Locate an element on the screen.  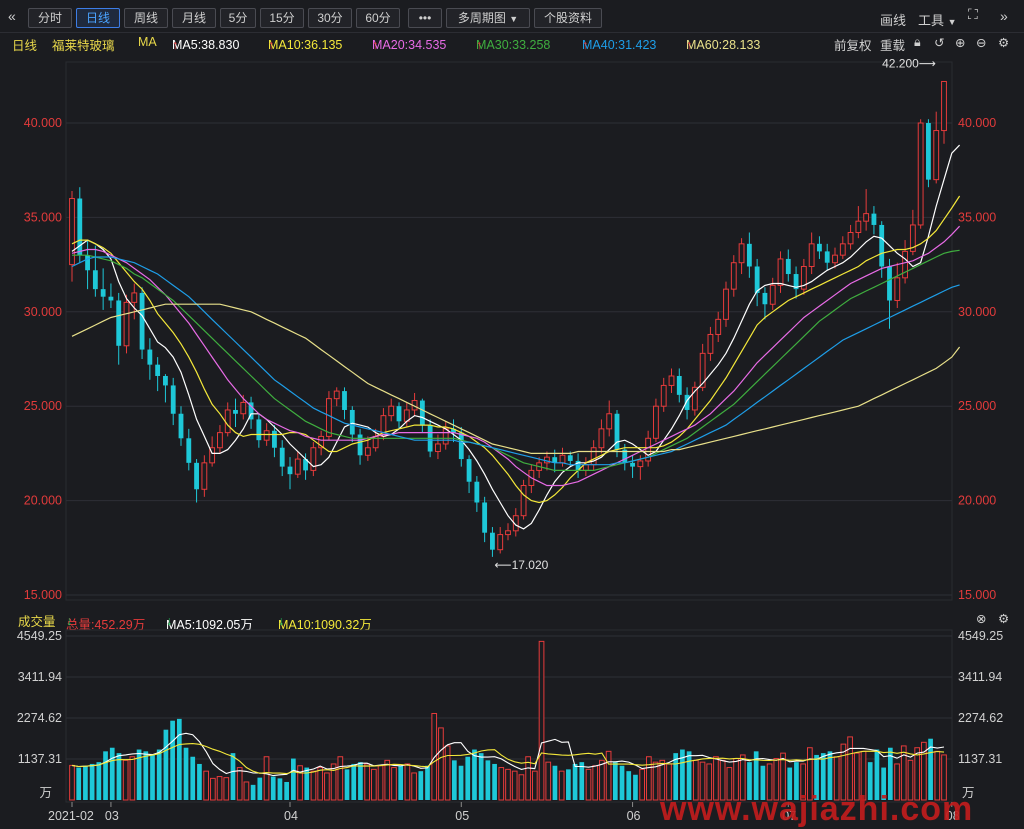
lock-icon: 🔒︎ is located at coordinates (917, 42).